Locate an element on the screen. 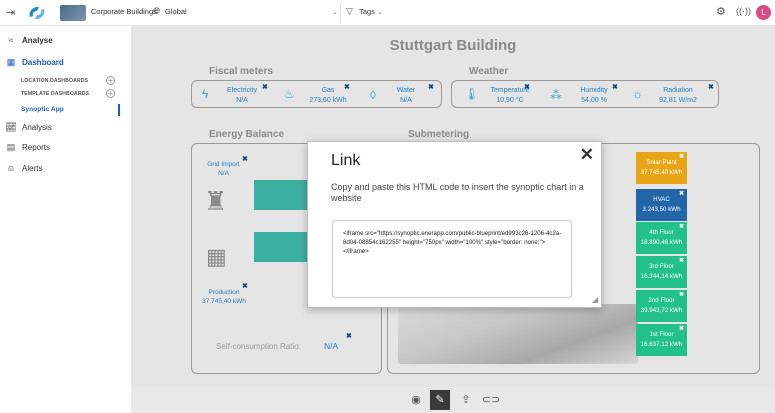 The width and height of the screenshot is (775, 413). broadcast-icon: ((·)) is located at coordinates (743, 11).